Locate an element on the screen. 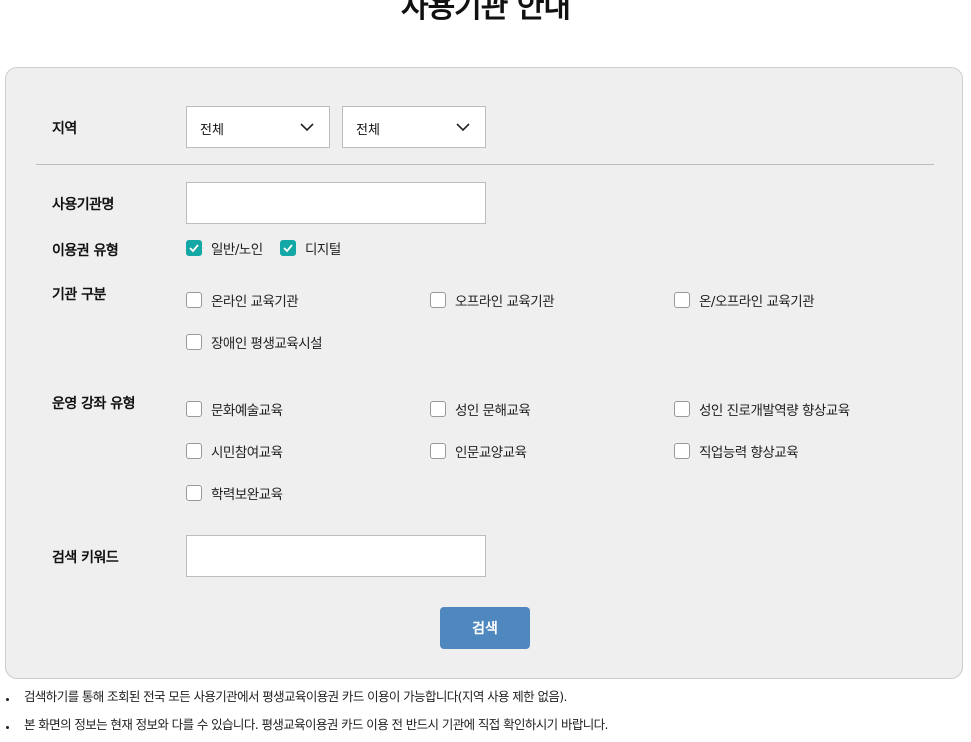 The width and height of the screenshot is (971, 742). checkbox-adult-career: 성인 진로개발역량 향상교육 is located at coordinates (762, 409).